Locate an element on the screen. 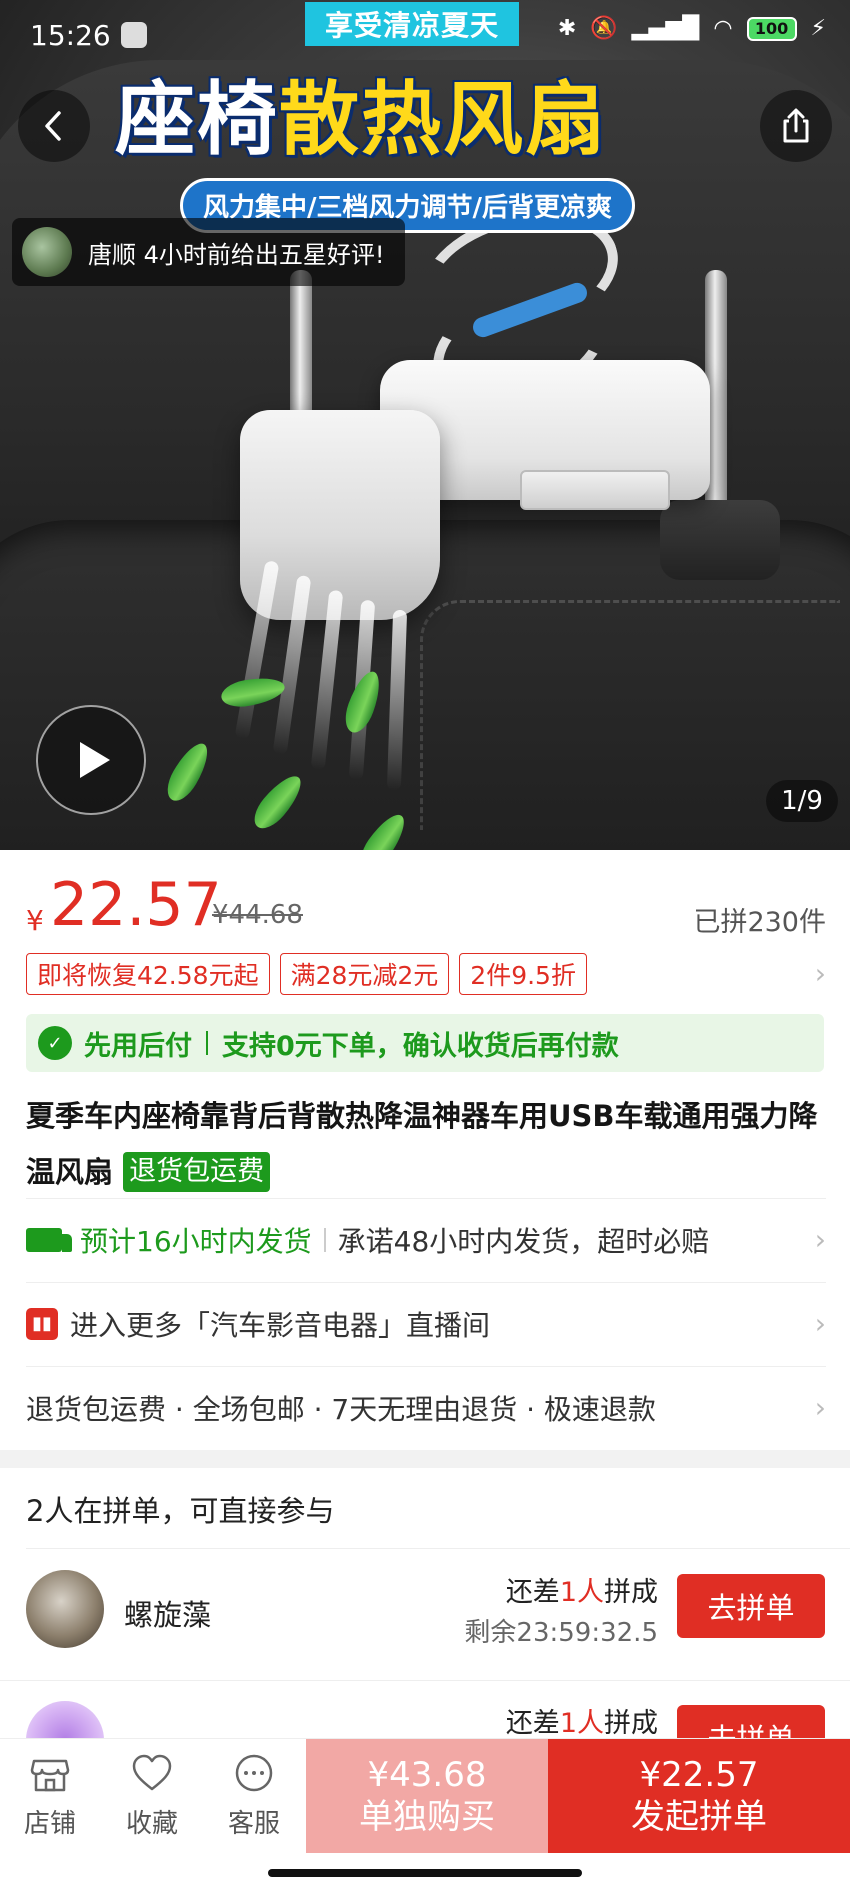 The image size is (850, 1889). group-buy-price: ¥22.57 is located at coordinates (699, 1775).